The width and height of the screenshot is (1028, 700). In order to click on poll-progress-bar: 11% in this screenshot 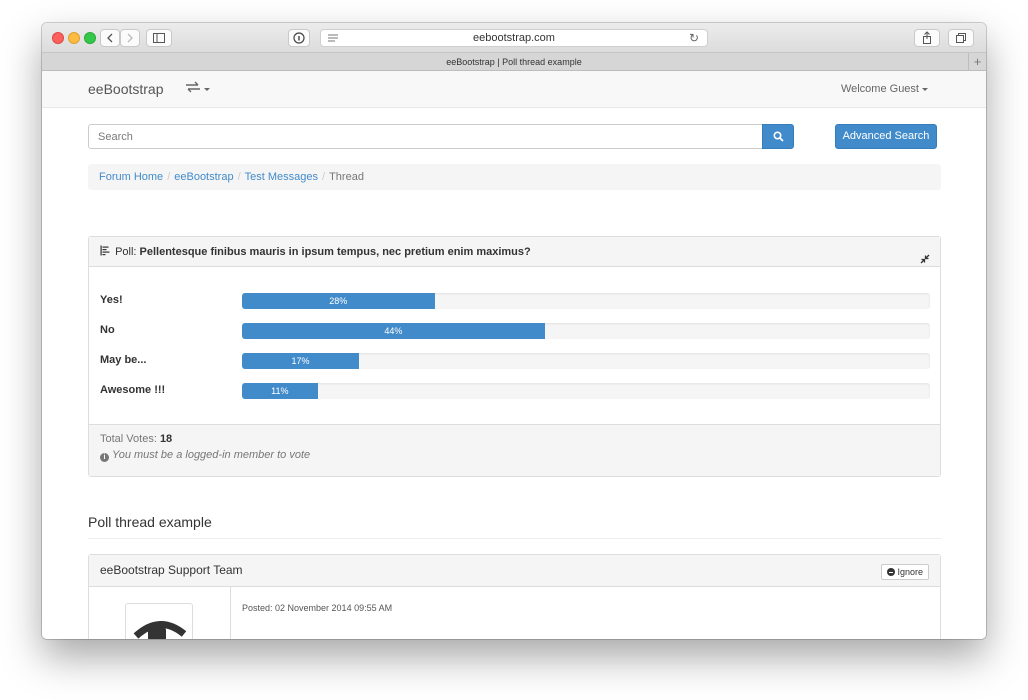, I will do `click(280, 391)`.